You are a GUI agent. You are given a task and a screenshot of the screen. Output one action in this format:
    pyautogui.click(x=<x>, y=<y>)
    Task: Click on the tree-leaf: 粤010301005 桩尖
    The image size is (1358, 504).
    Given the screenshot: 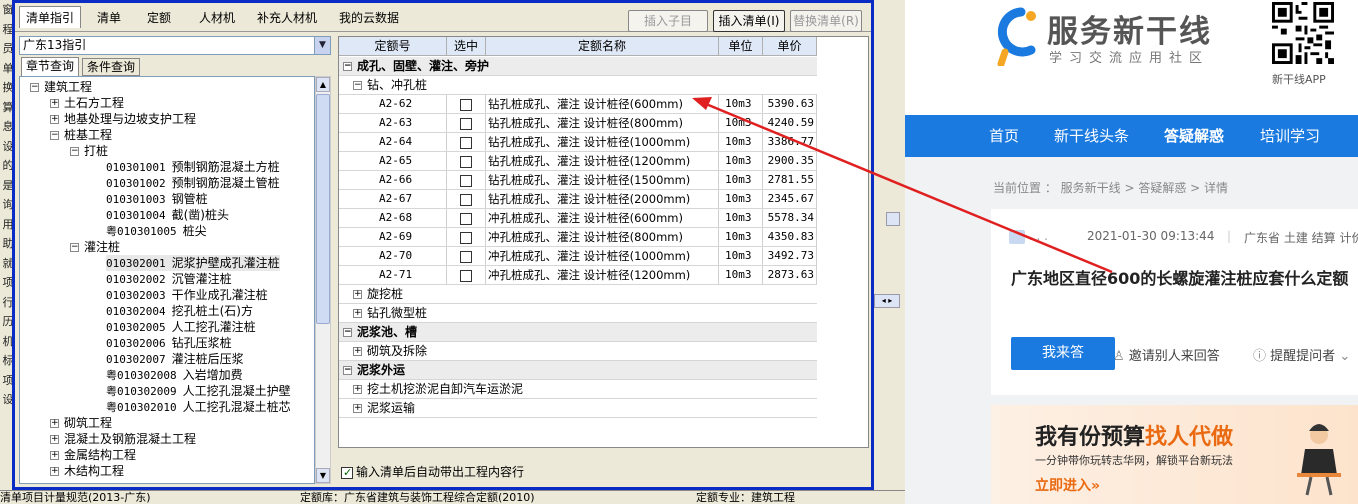 What is the action you would take?
    pyautogui.click(x=156, y=231)
    